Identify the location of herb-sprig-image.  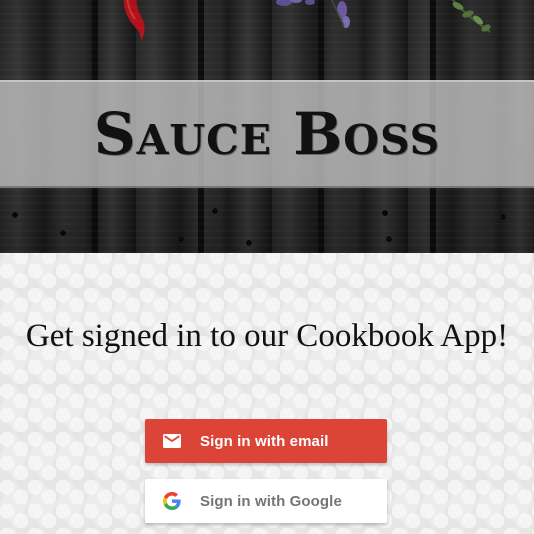
(471, 16).